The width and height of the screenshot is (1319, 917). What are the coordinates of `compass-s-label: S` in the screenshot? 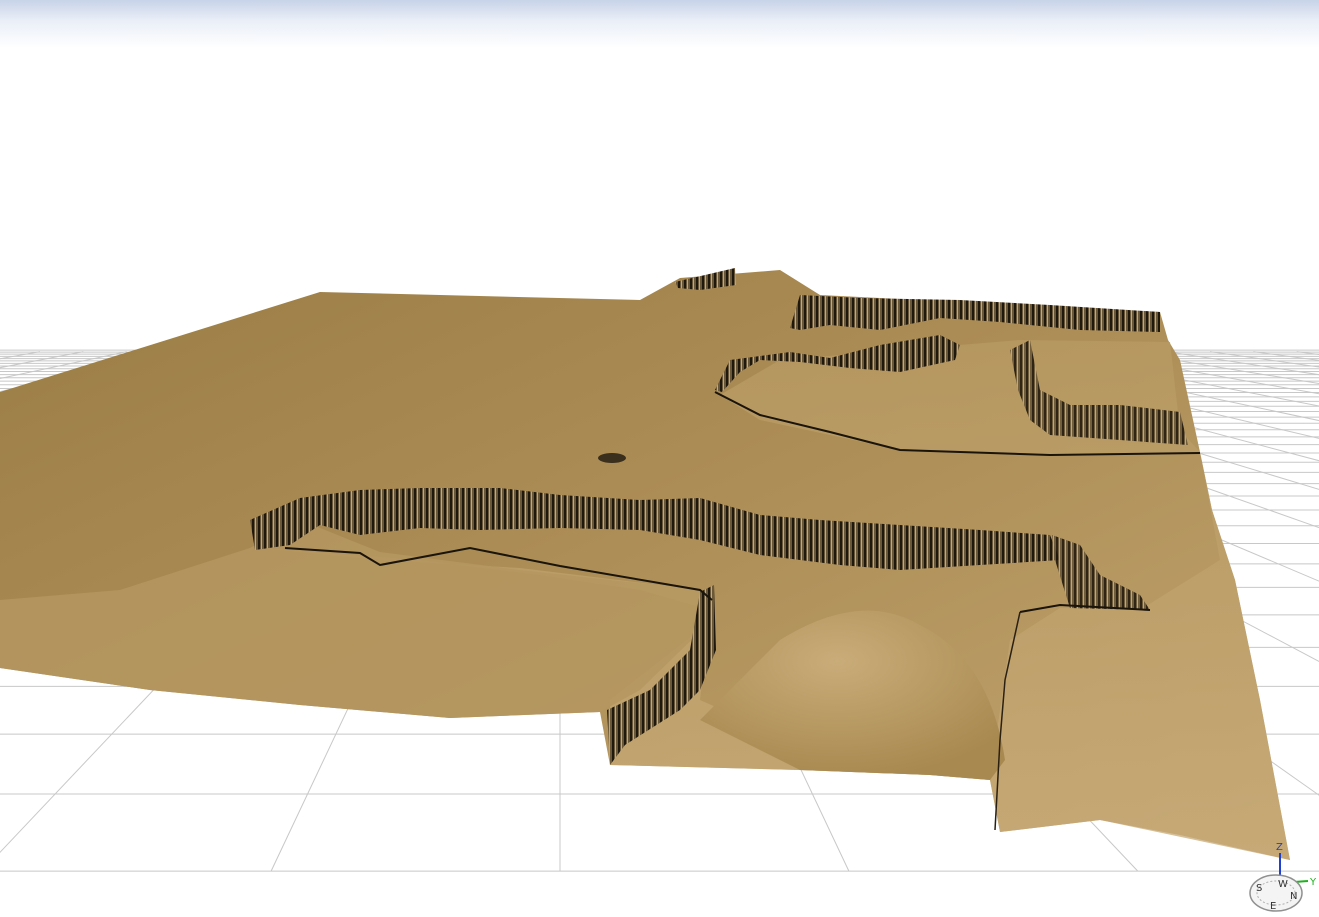 It's located at (1259, 888).